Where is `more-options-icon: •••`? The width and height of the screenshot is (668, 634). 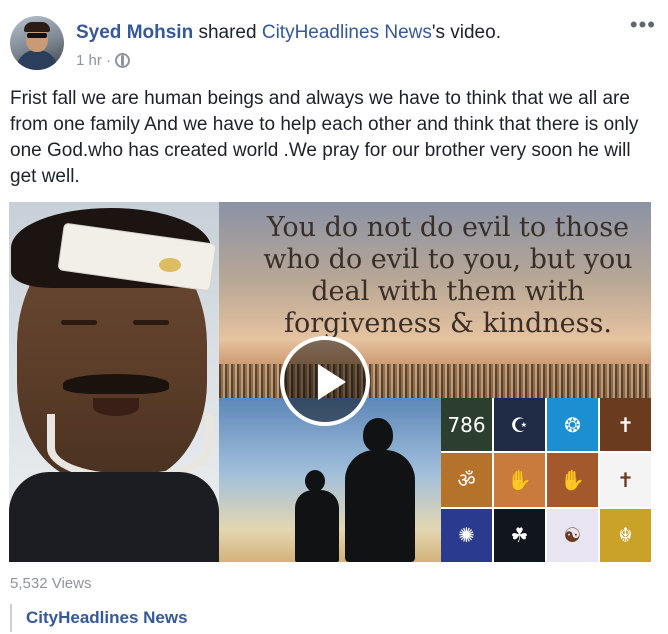
more-options-icon: ••• is located at coordinates (643, 25).